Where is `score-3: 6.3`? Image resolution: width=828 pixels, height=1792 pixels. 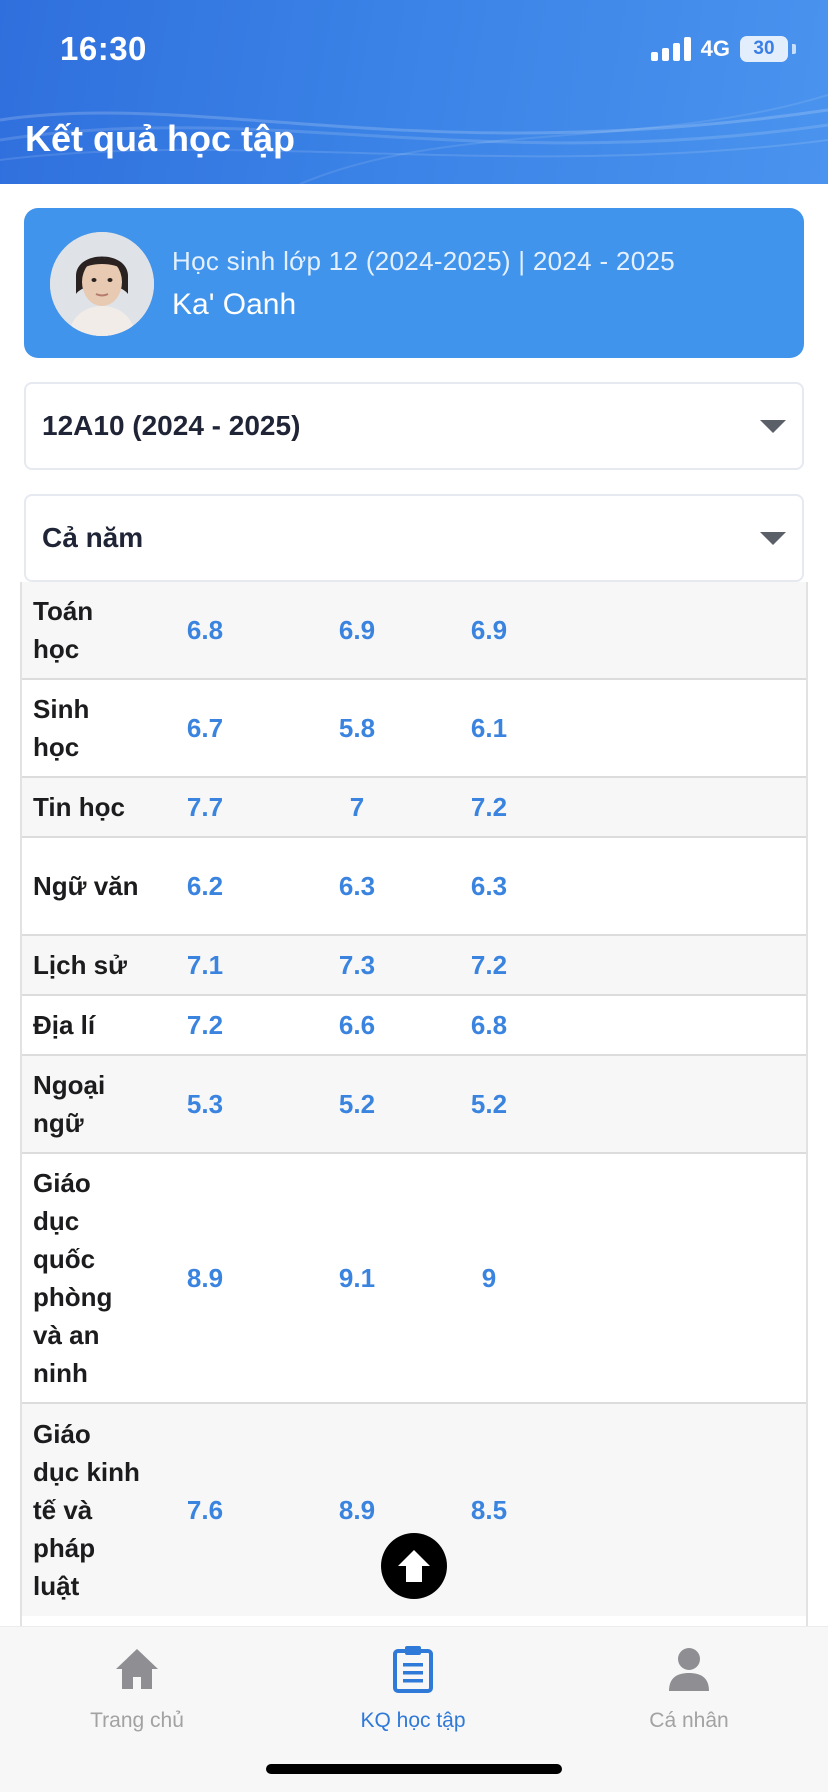 score-3: 6.3 is located at coordinates (489, 885).